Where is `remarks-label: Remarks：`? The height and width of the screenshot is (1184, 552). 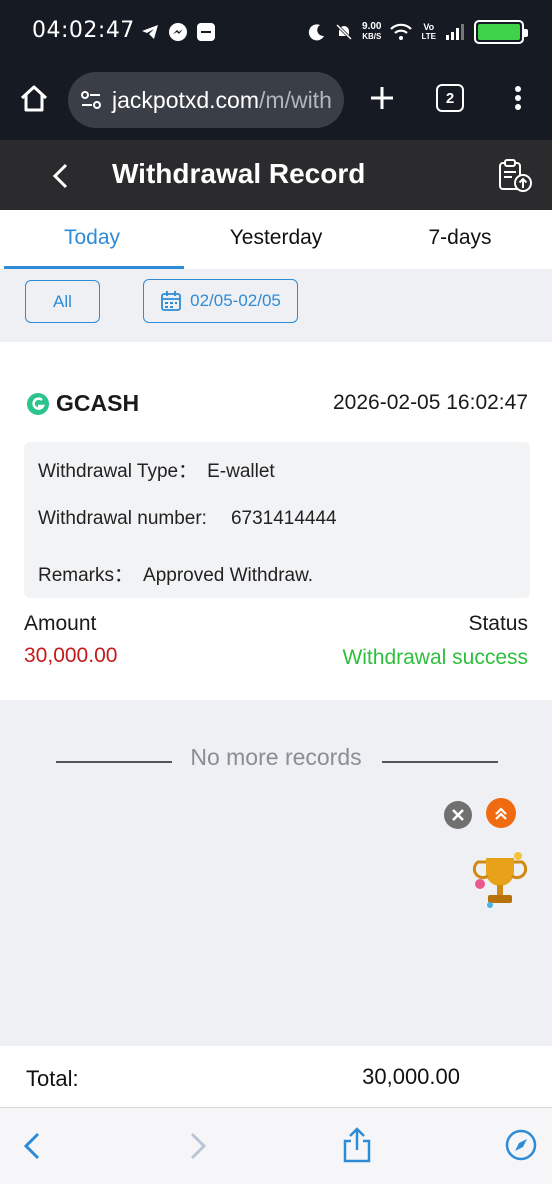 remarks-label: Remarks： is located at coordinates (86, 575).